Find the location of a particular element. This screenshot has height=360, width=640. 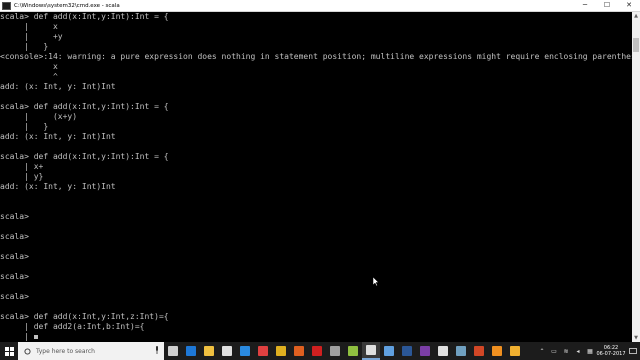

edge-icon-glyph is located at coordinates (191, 351).